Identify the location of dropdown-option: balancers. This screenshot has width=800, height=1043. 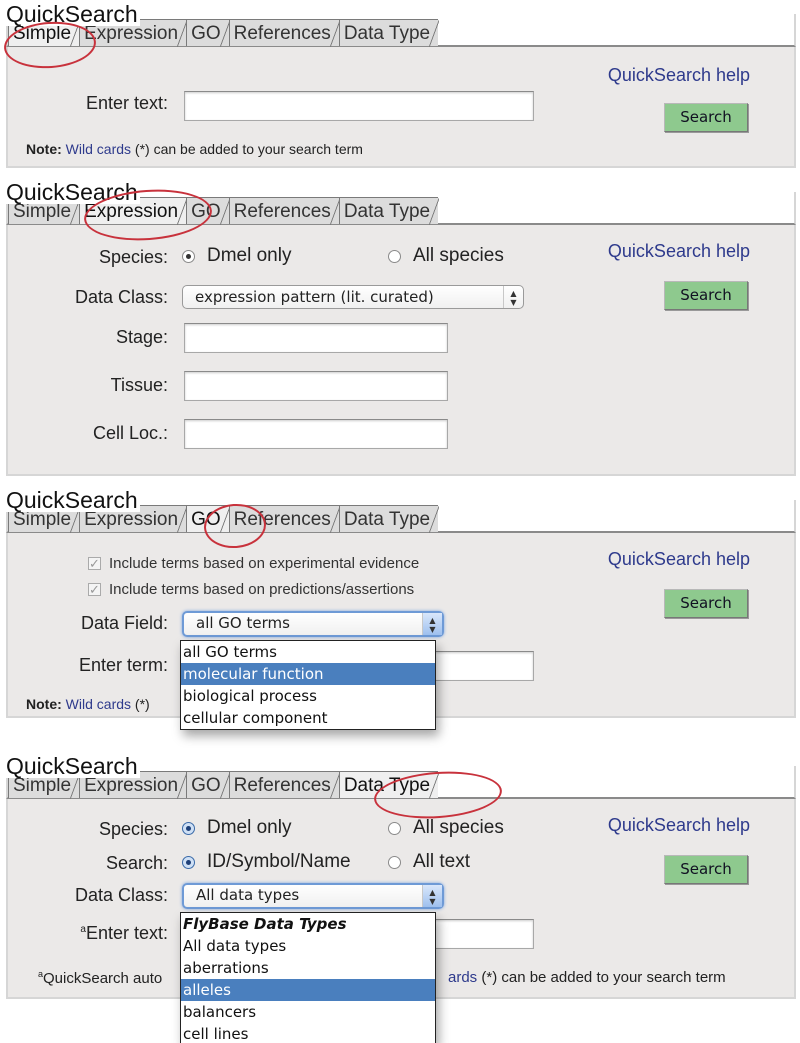
(308, 1012).